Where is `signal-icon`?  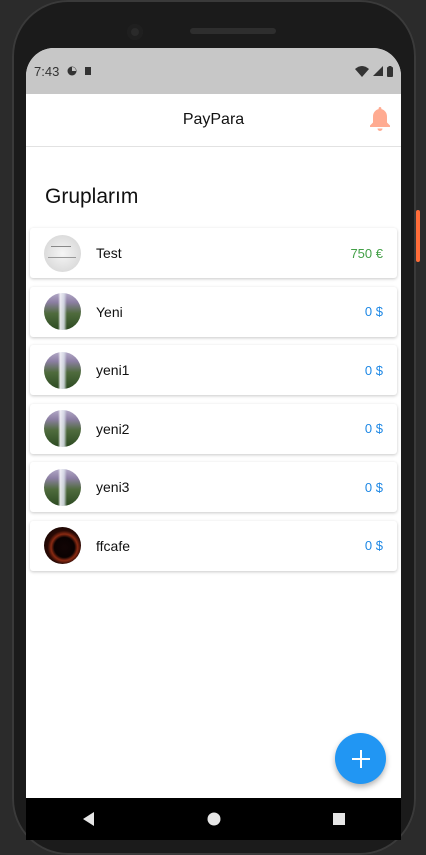
signal-icon is located at coordinates (378, 71).